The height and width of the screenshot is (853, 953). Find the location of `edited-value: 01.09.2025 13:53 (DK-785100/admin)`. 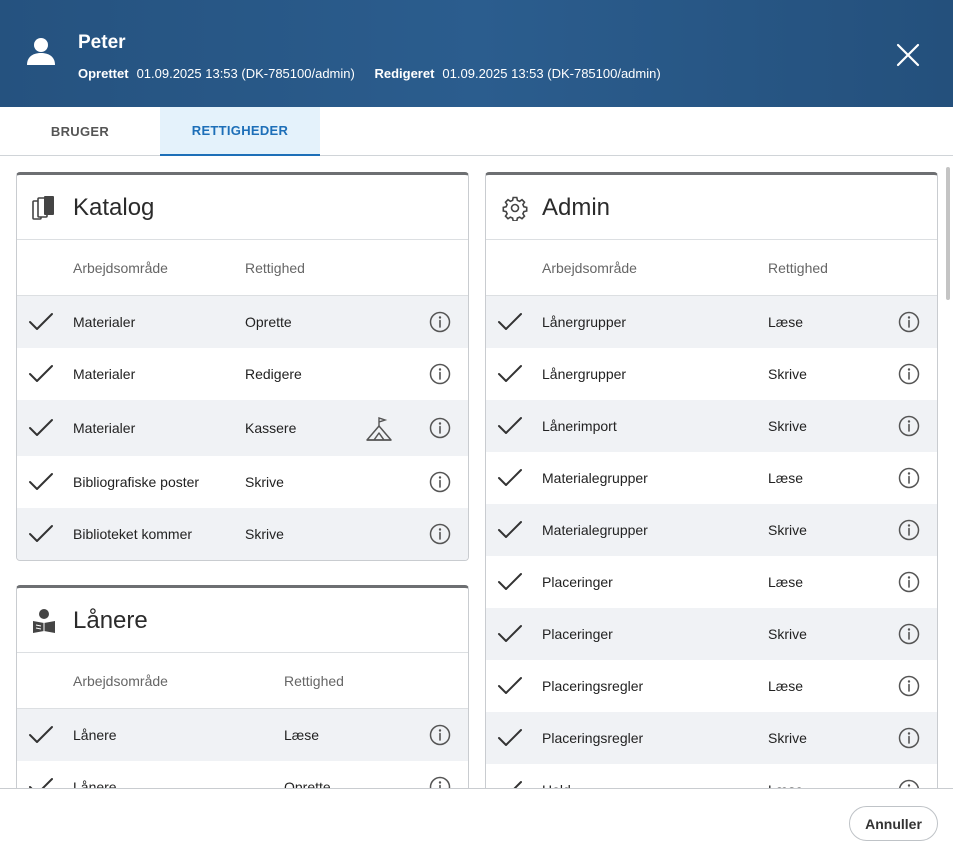

edited-value: 01.09.2025 13:53 (DK-785100/admin) is located at coordinates (551, 73).